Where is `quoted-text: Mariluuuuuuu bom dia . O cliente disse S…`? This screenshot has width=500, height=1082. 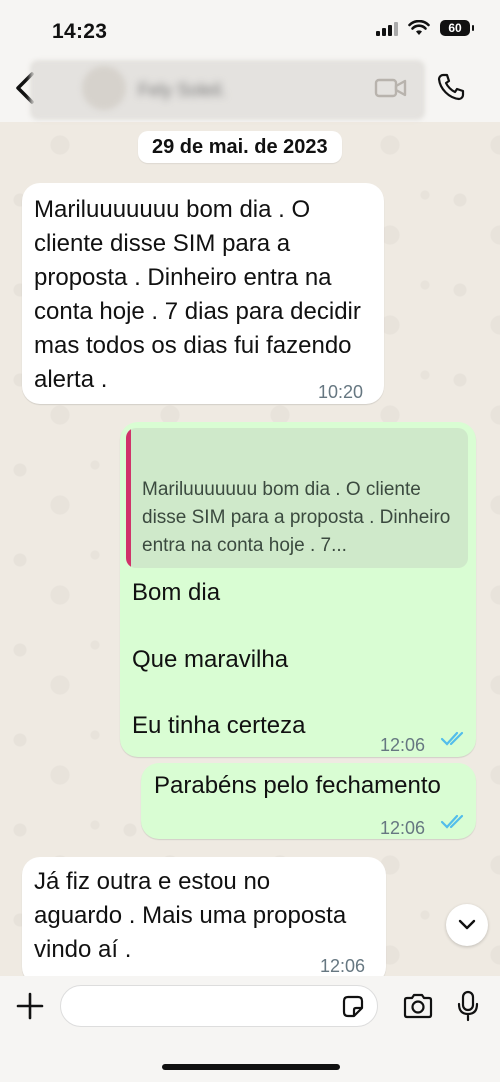
quoted-text: Mariluuuuuuu bom dia . O cliente disse S… is located at coordinates (296, 517).